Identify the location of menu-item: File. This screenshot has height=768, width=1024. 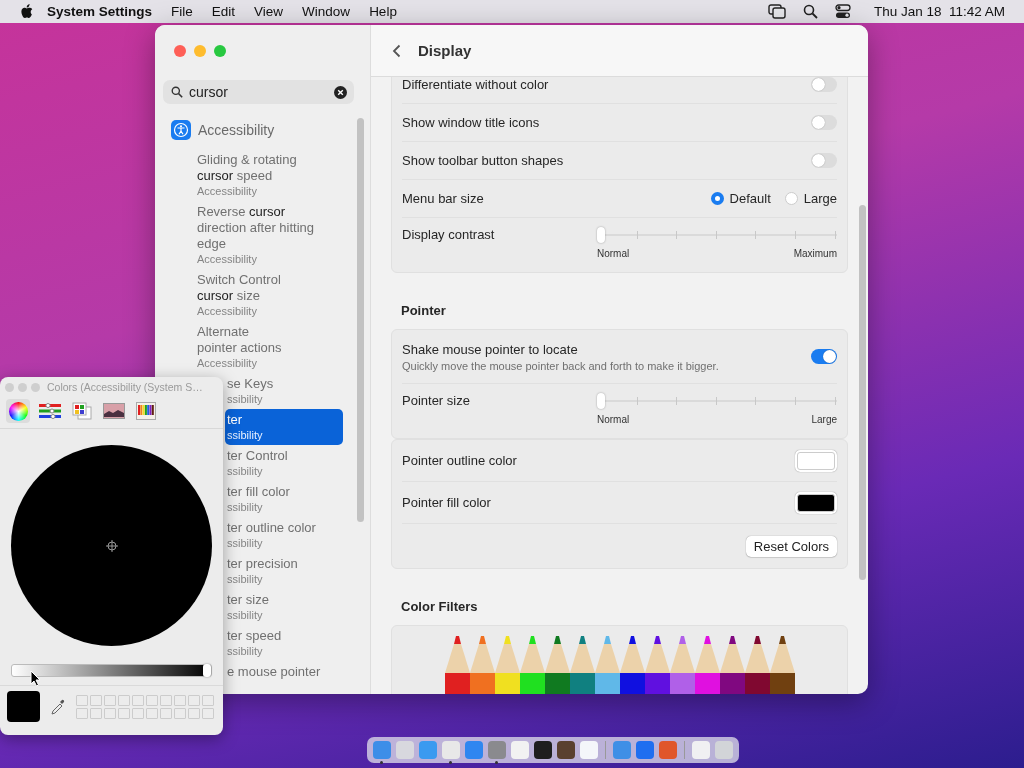
(182, 11).